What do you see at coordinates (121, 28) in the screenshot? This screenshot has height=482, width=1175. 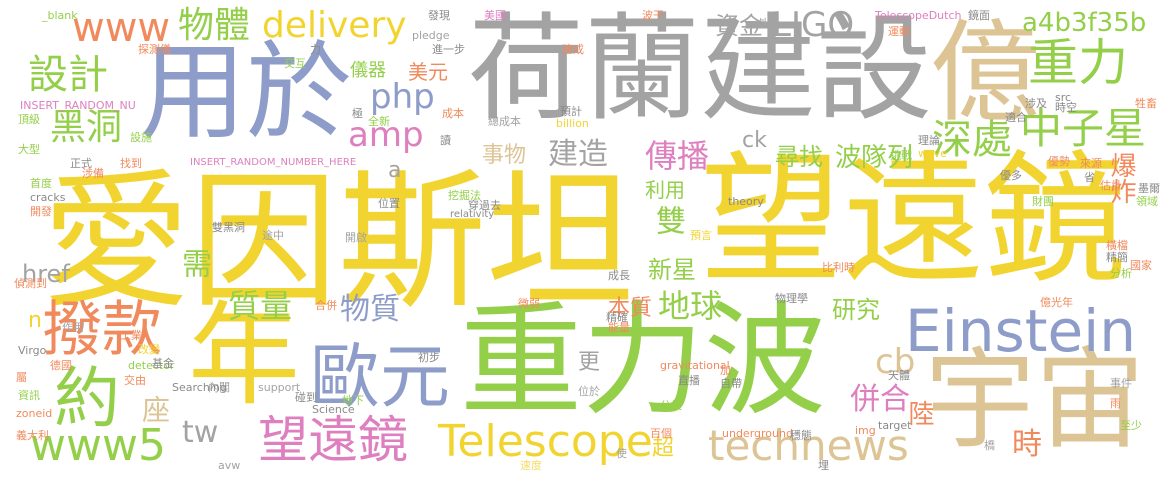 I see `word-www: www` at bounding box center [121, 28].